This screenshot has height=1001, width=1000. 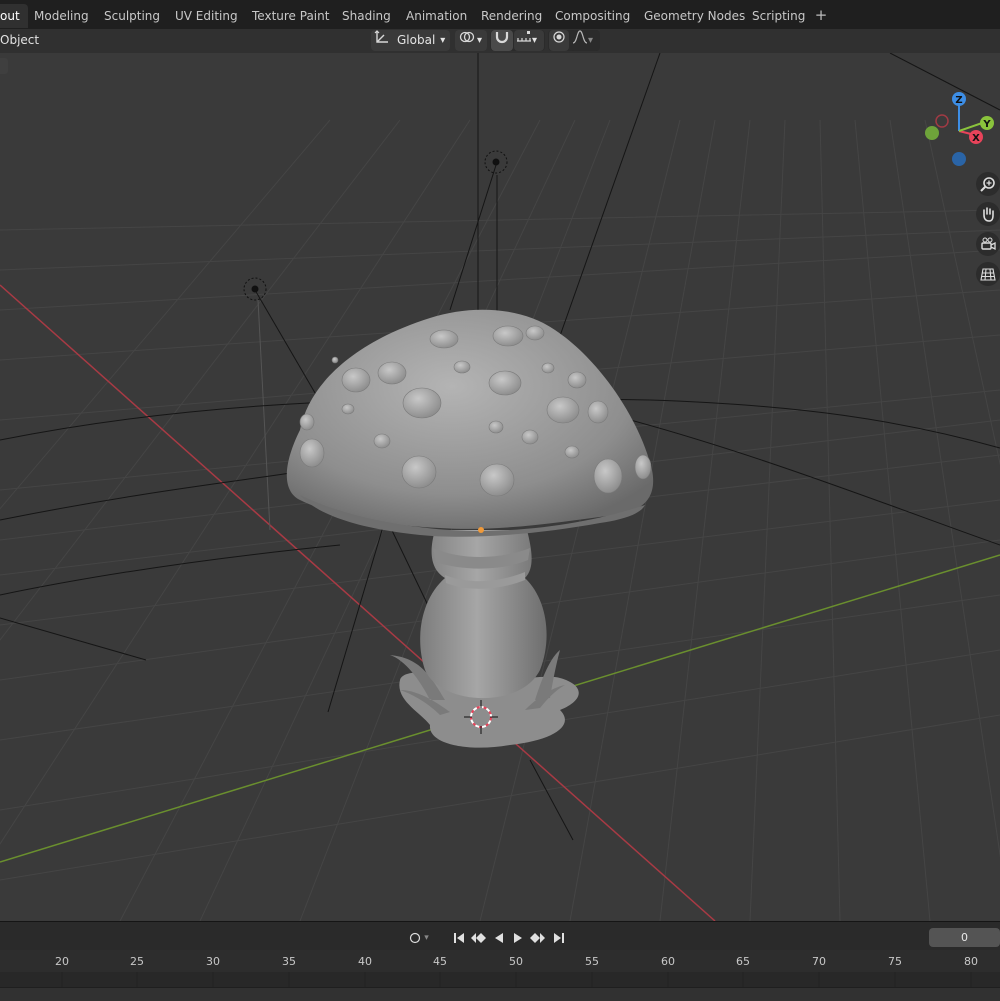 I want to click on ruler-tick-label: 30, so click(x=213, y=961).